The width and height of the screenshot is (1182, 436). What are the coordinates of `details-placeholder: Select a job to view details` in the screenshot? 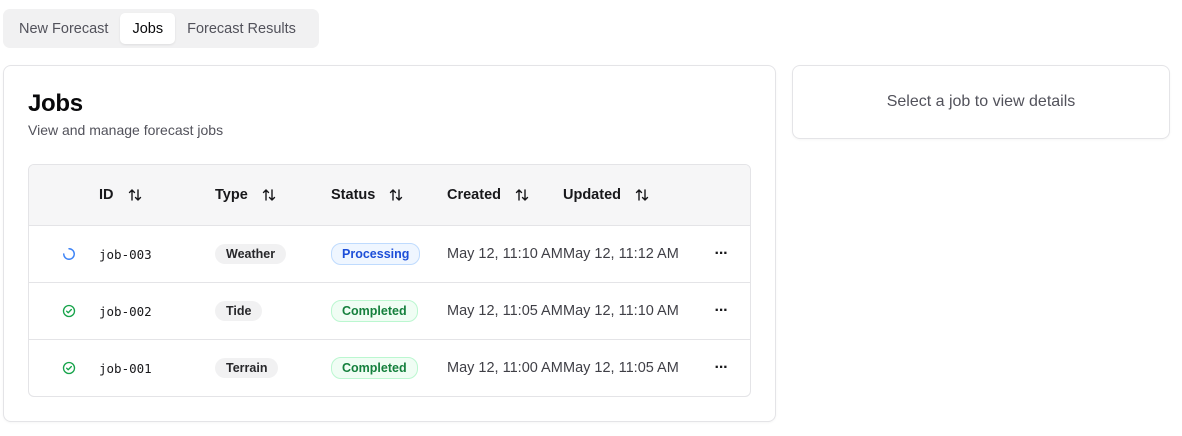 It's located at (981, 101).